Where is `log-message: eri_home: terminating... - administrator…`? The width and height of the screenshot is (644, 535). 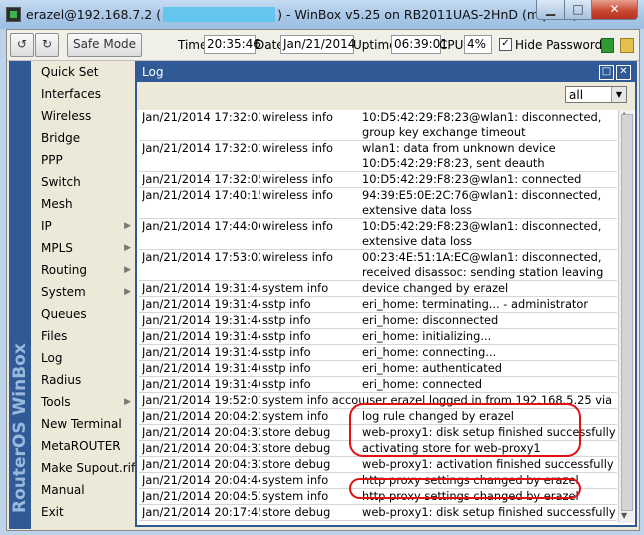
log-message: eri_home: terminating... - administrator… is located at coordinates (475, 304).